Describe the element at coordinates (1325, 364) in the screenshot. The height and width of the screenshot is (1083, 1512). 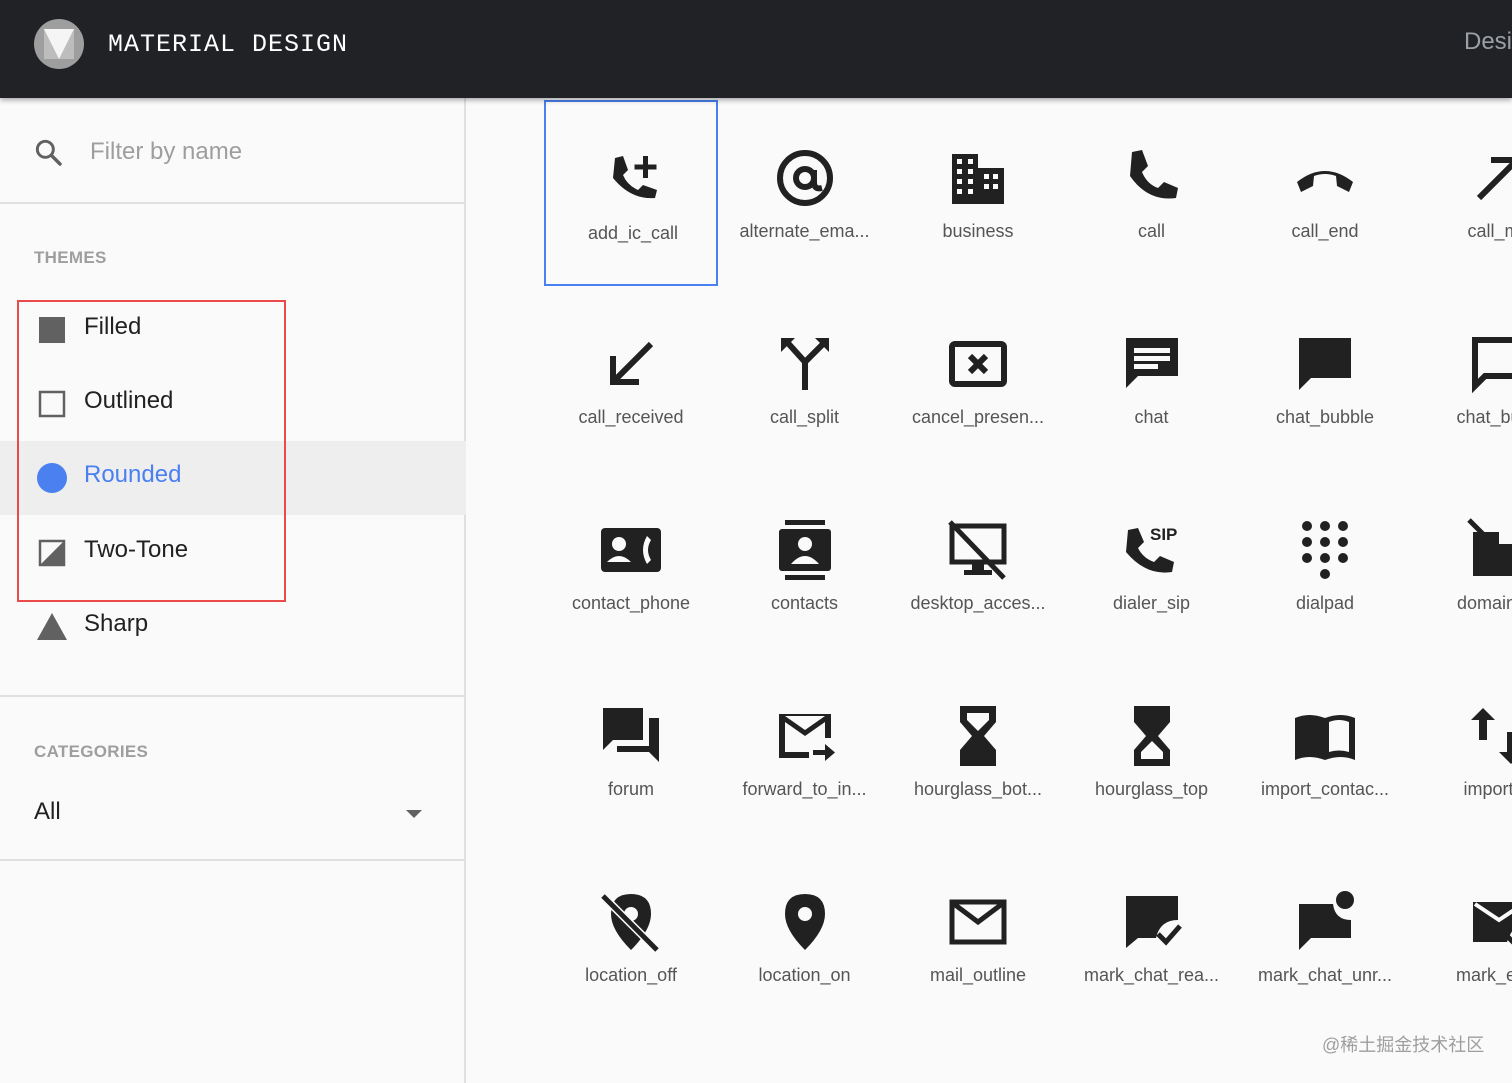
I see `chat-bubble-icon` at that location.